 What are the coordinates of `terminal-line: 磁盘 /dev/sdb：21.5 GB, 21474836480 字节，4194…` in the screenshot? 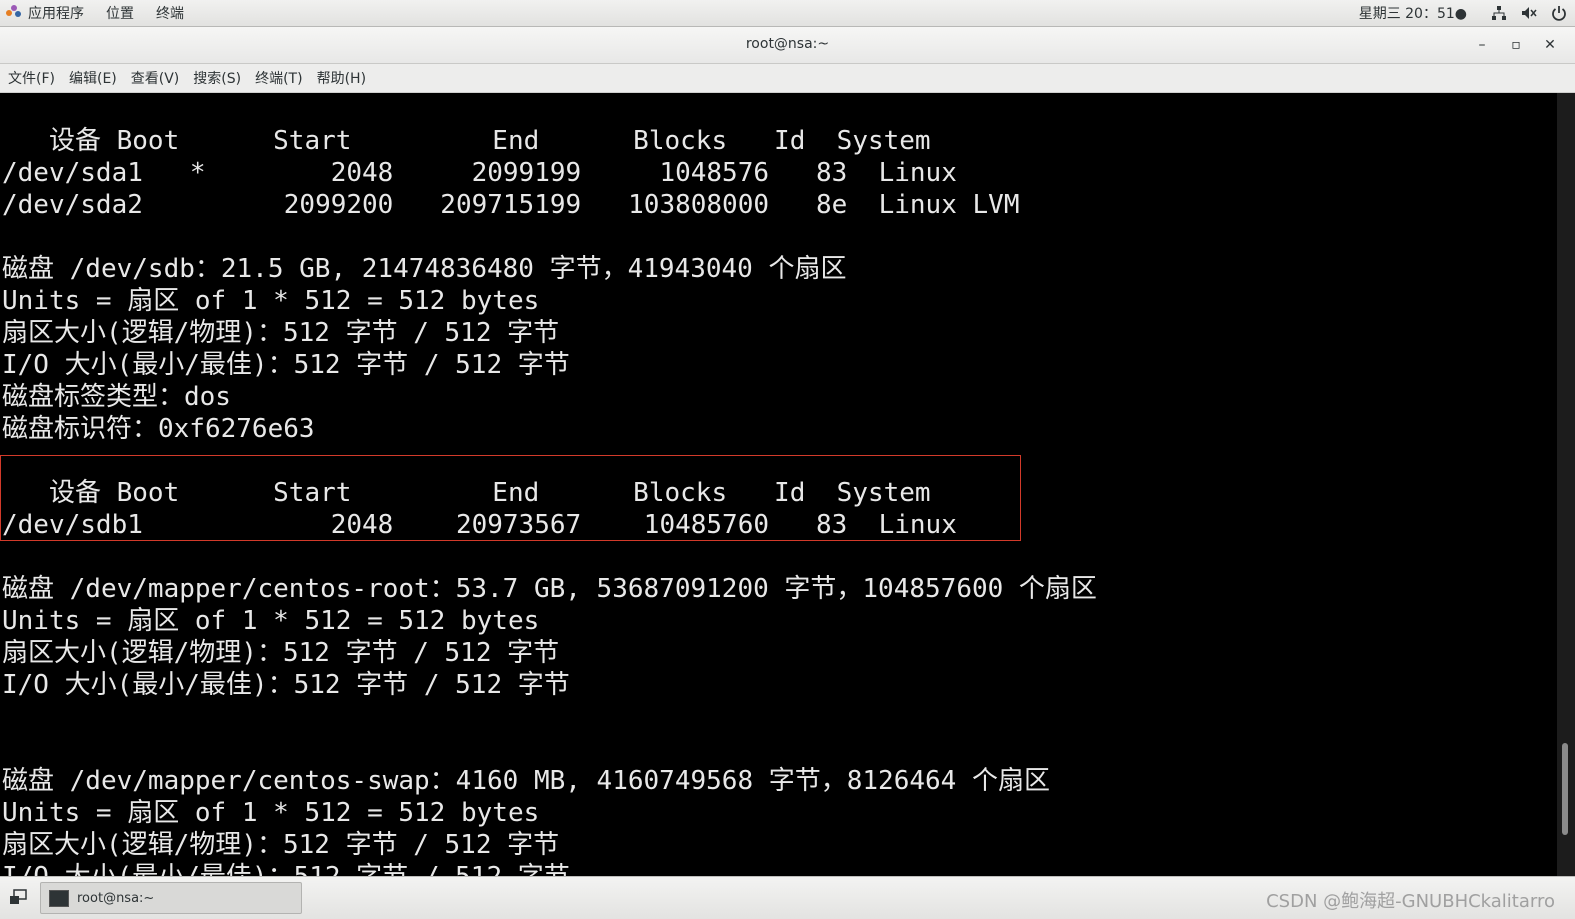 It's located at (424, 269).